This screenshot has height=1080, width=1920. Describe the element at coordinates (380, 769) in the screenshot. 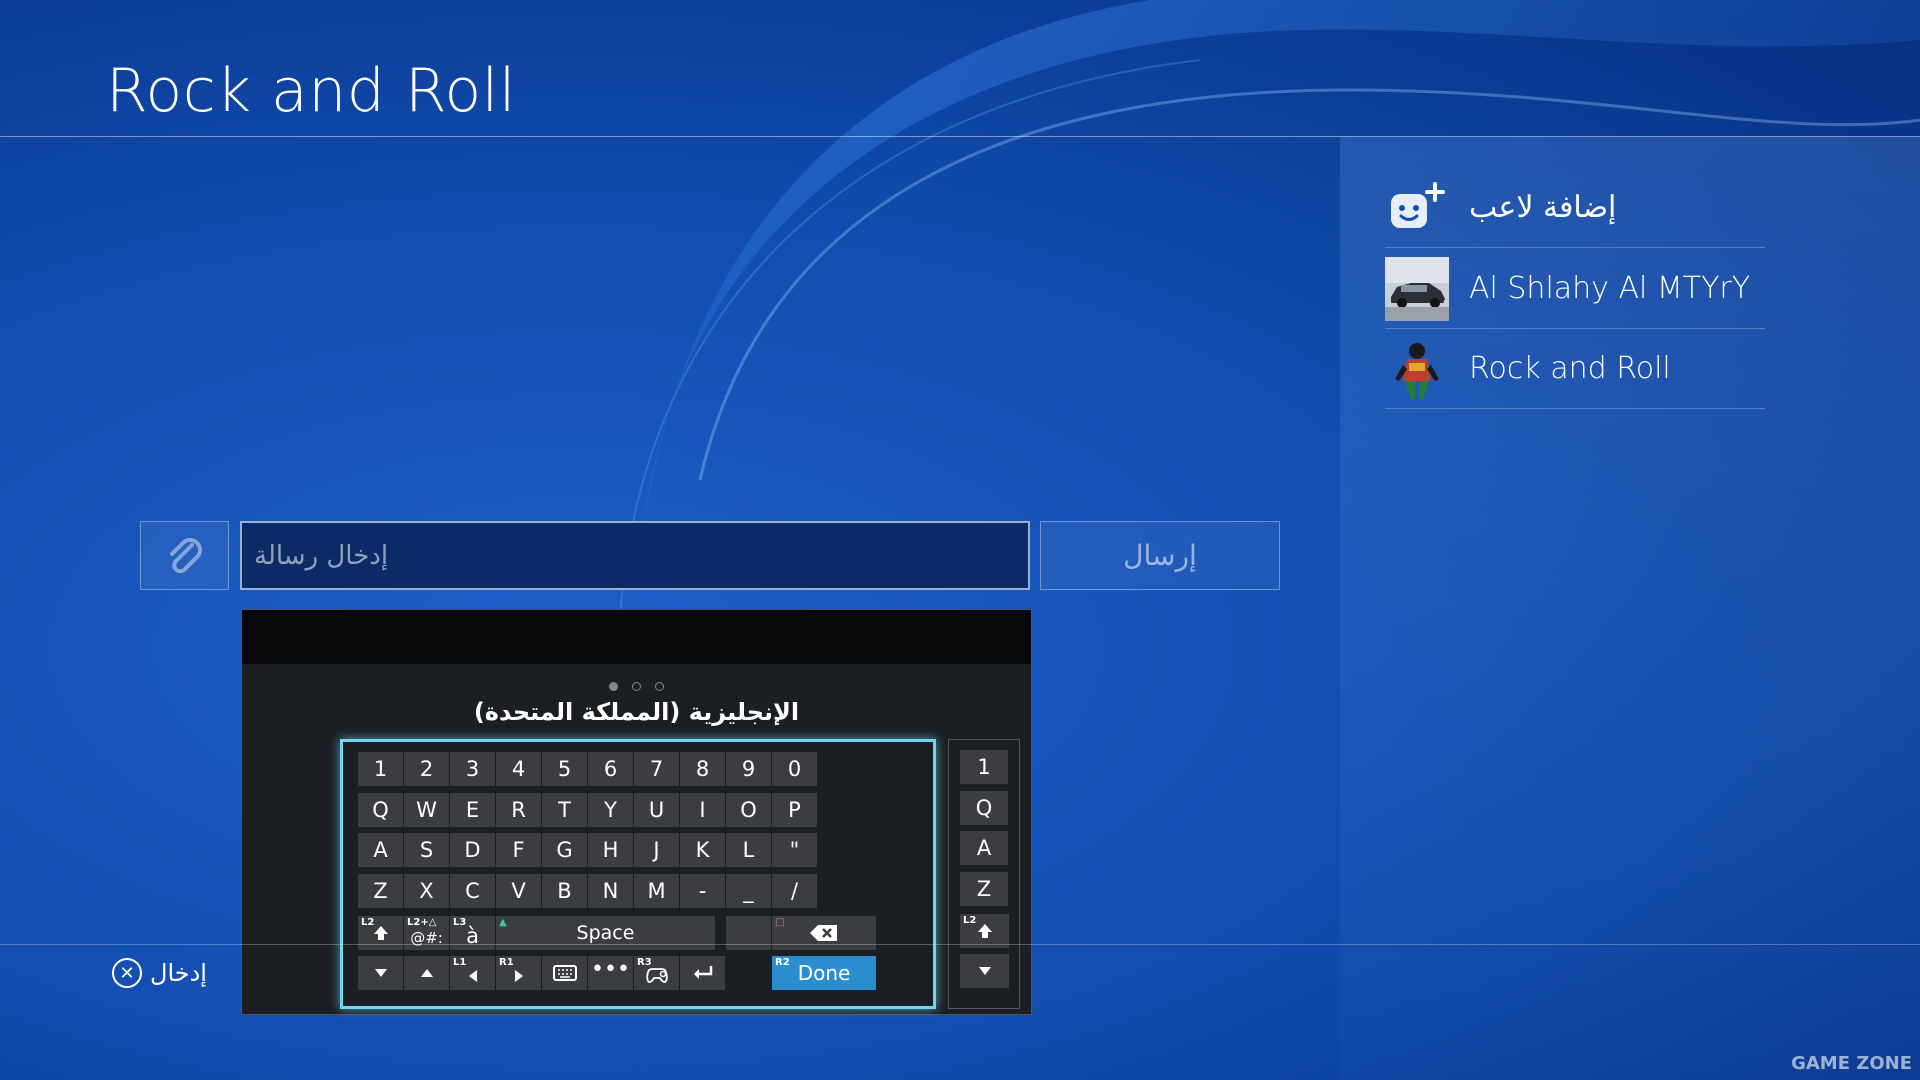

I see `key-0-0: 1` at that location.